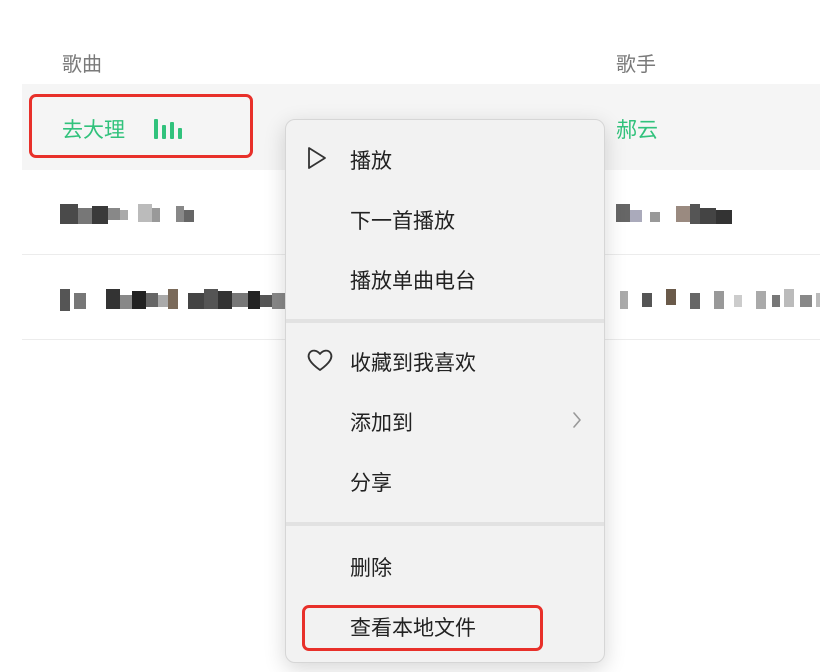  Describe the element at coordinates (445, 482) in the screenshot. I see `menu-item-share: 分享` at that location.